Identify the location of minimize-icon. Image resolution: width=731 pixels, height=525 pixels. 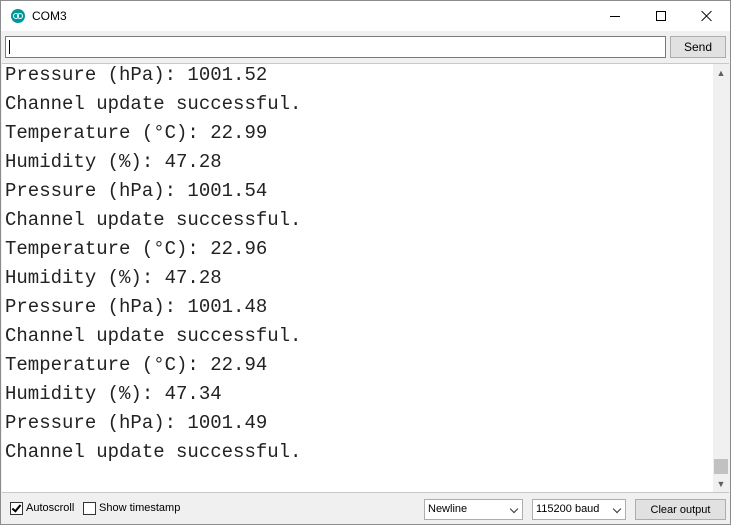
(615, 16).